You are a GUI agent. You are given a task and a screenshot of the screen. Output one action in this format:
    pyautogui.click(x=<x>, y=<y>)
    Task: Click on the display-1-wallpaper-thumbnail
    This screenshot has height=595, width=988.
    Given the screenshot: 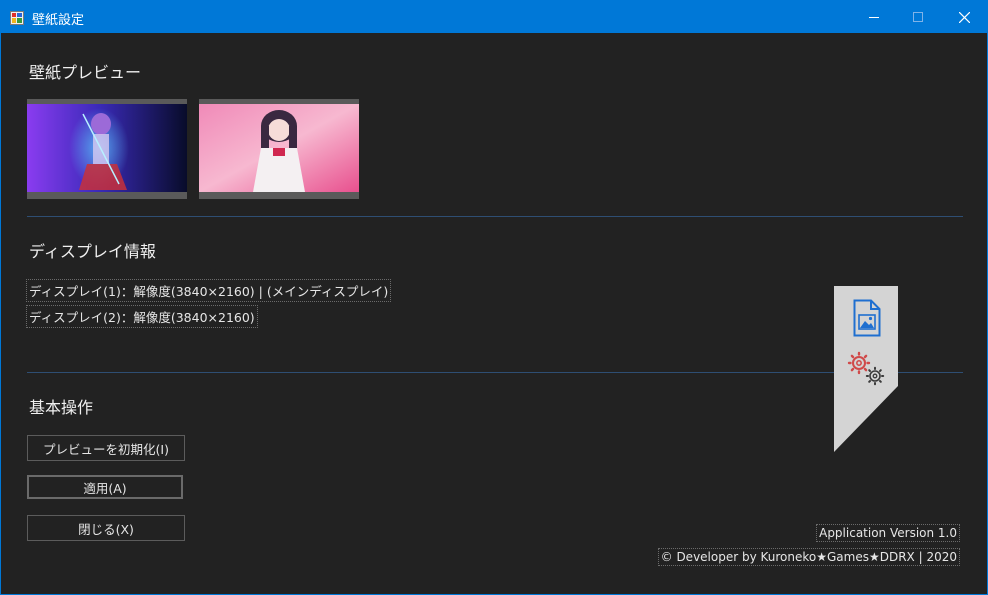 What is the action you would take?
    pyautogui.click(x=107, y=149)
    